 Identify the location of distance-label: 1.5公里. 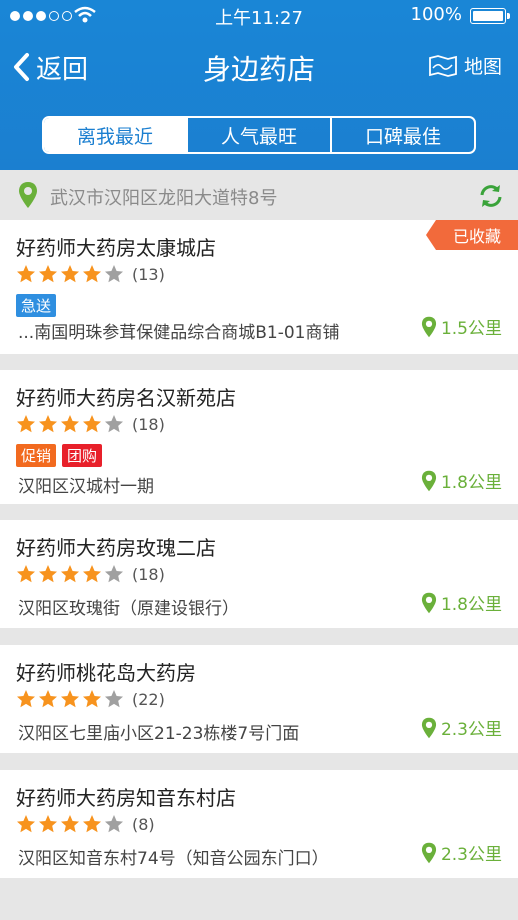
(471, 329).